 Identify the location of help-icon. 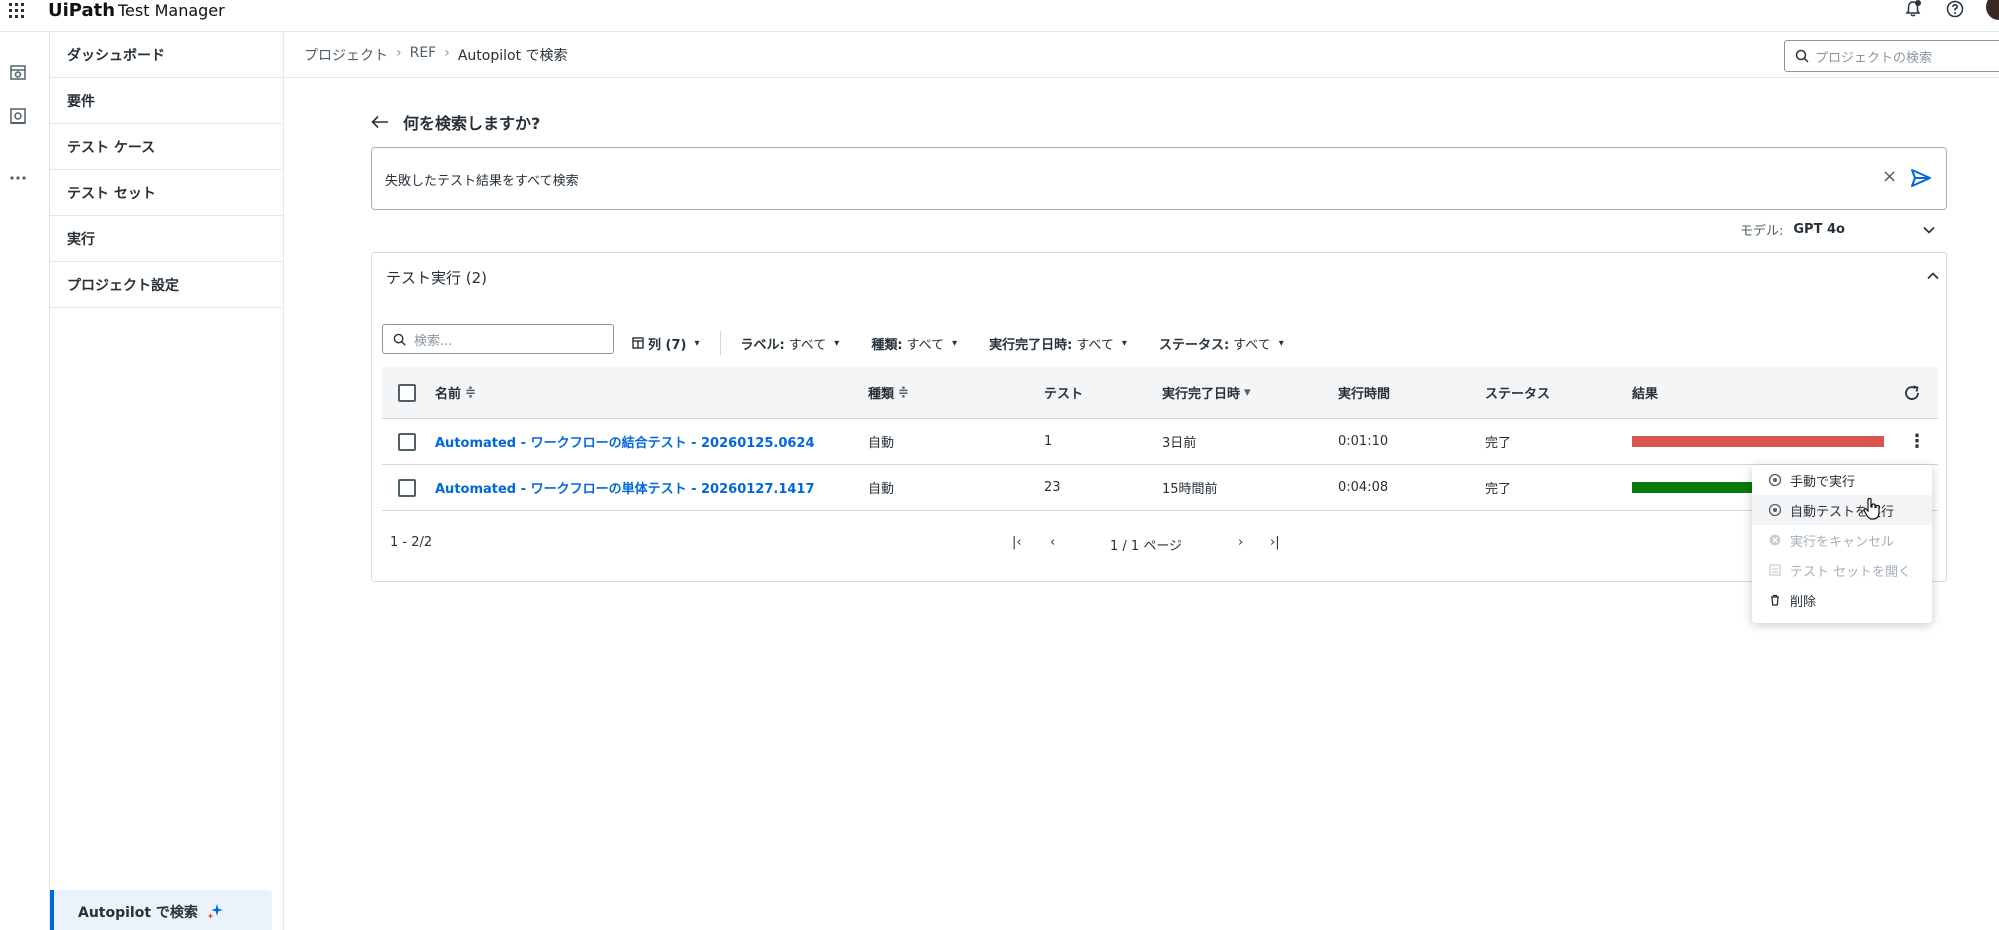
(1955, 9).